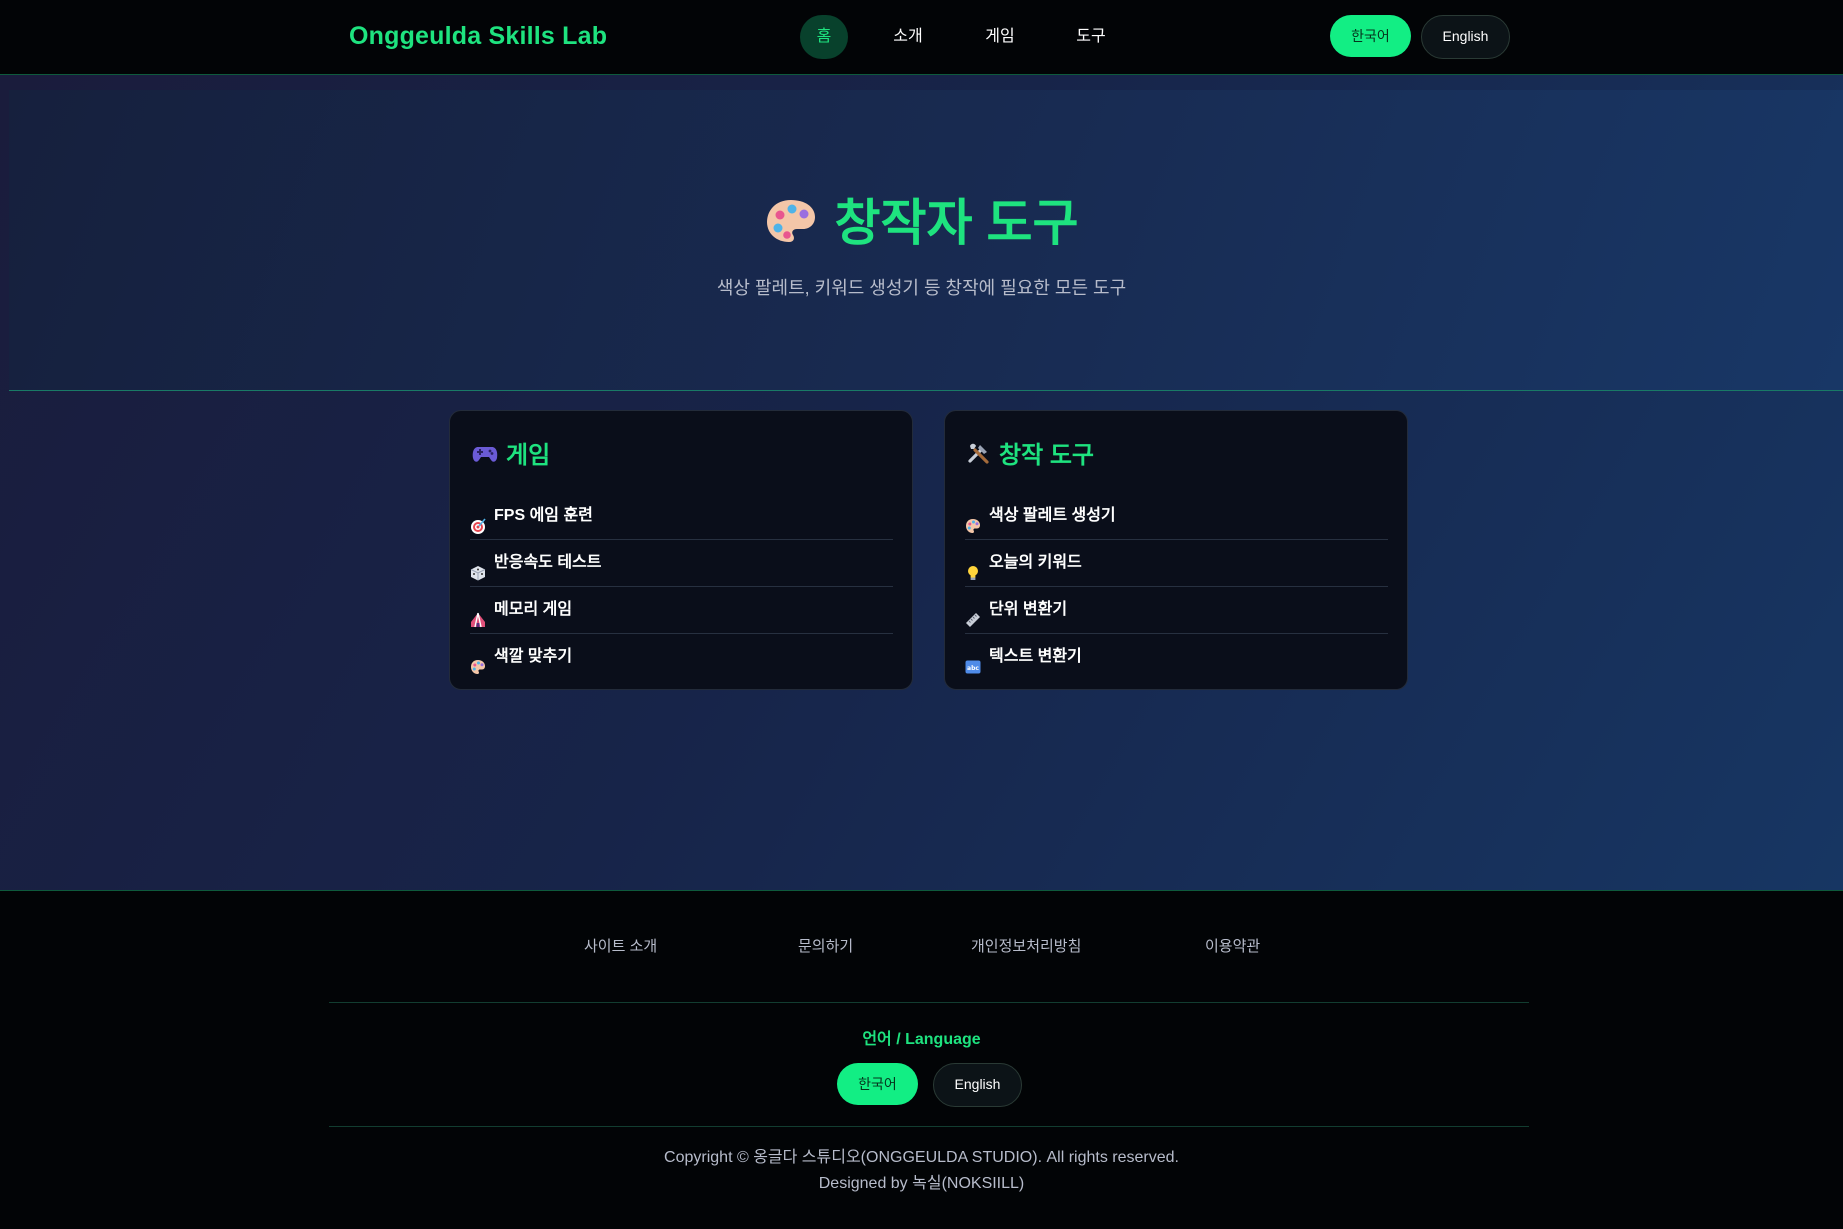 The height and width of the screenshot is (1229, 1843). Describe the element at coordinates (548, 562) in the screenshot. I see `list-item-label: 반응속도 테스트` at that location.